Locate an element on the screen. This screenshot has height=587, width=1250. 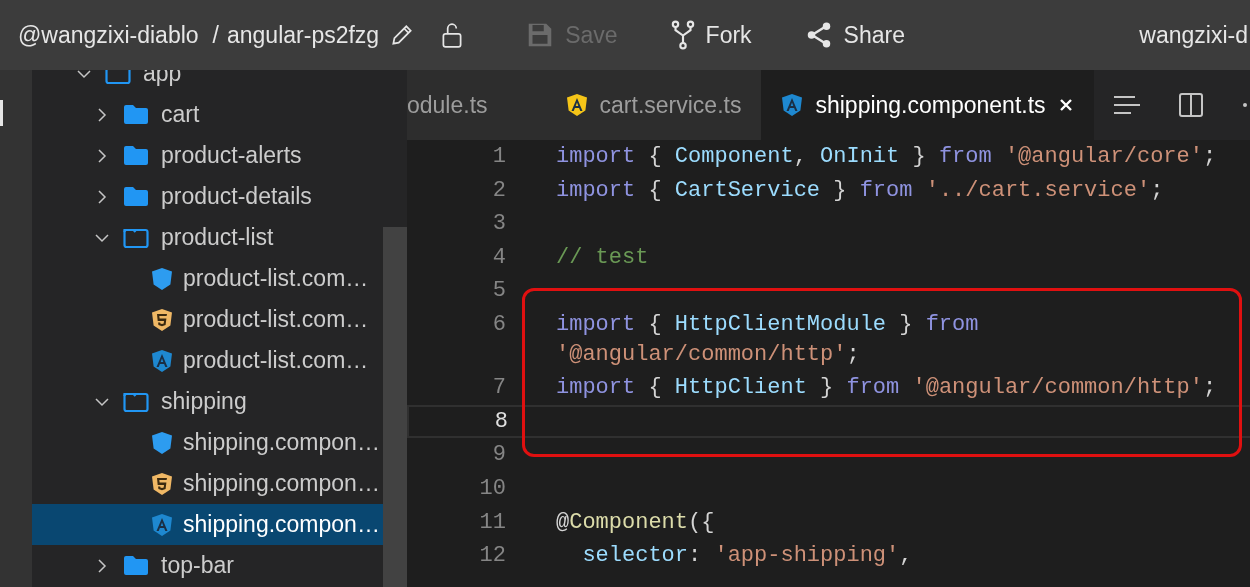
code-token: CartService is located at coordinates (747, 190).